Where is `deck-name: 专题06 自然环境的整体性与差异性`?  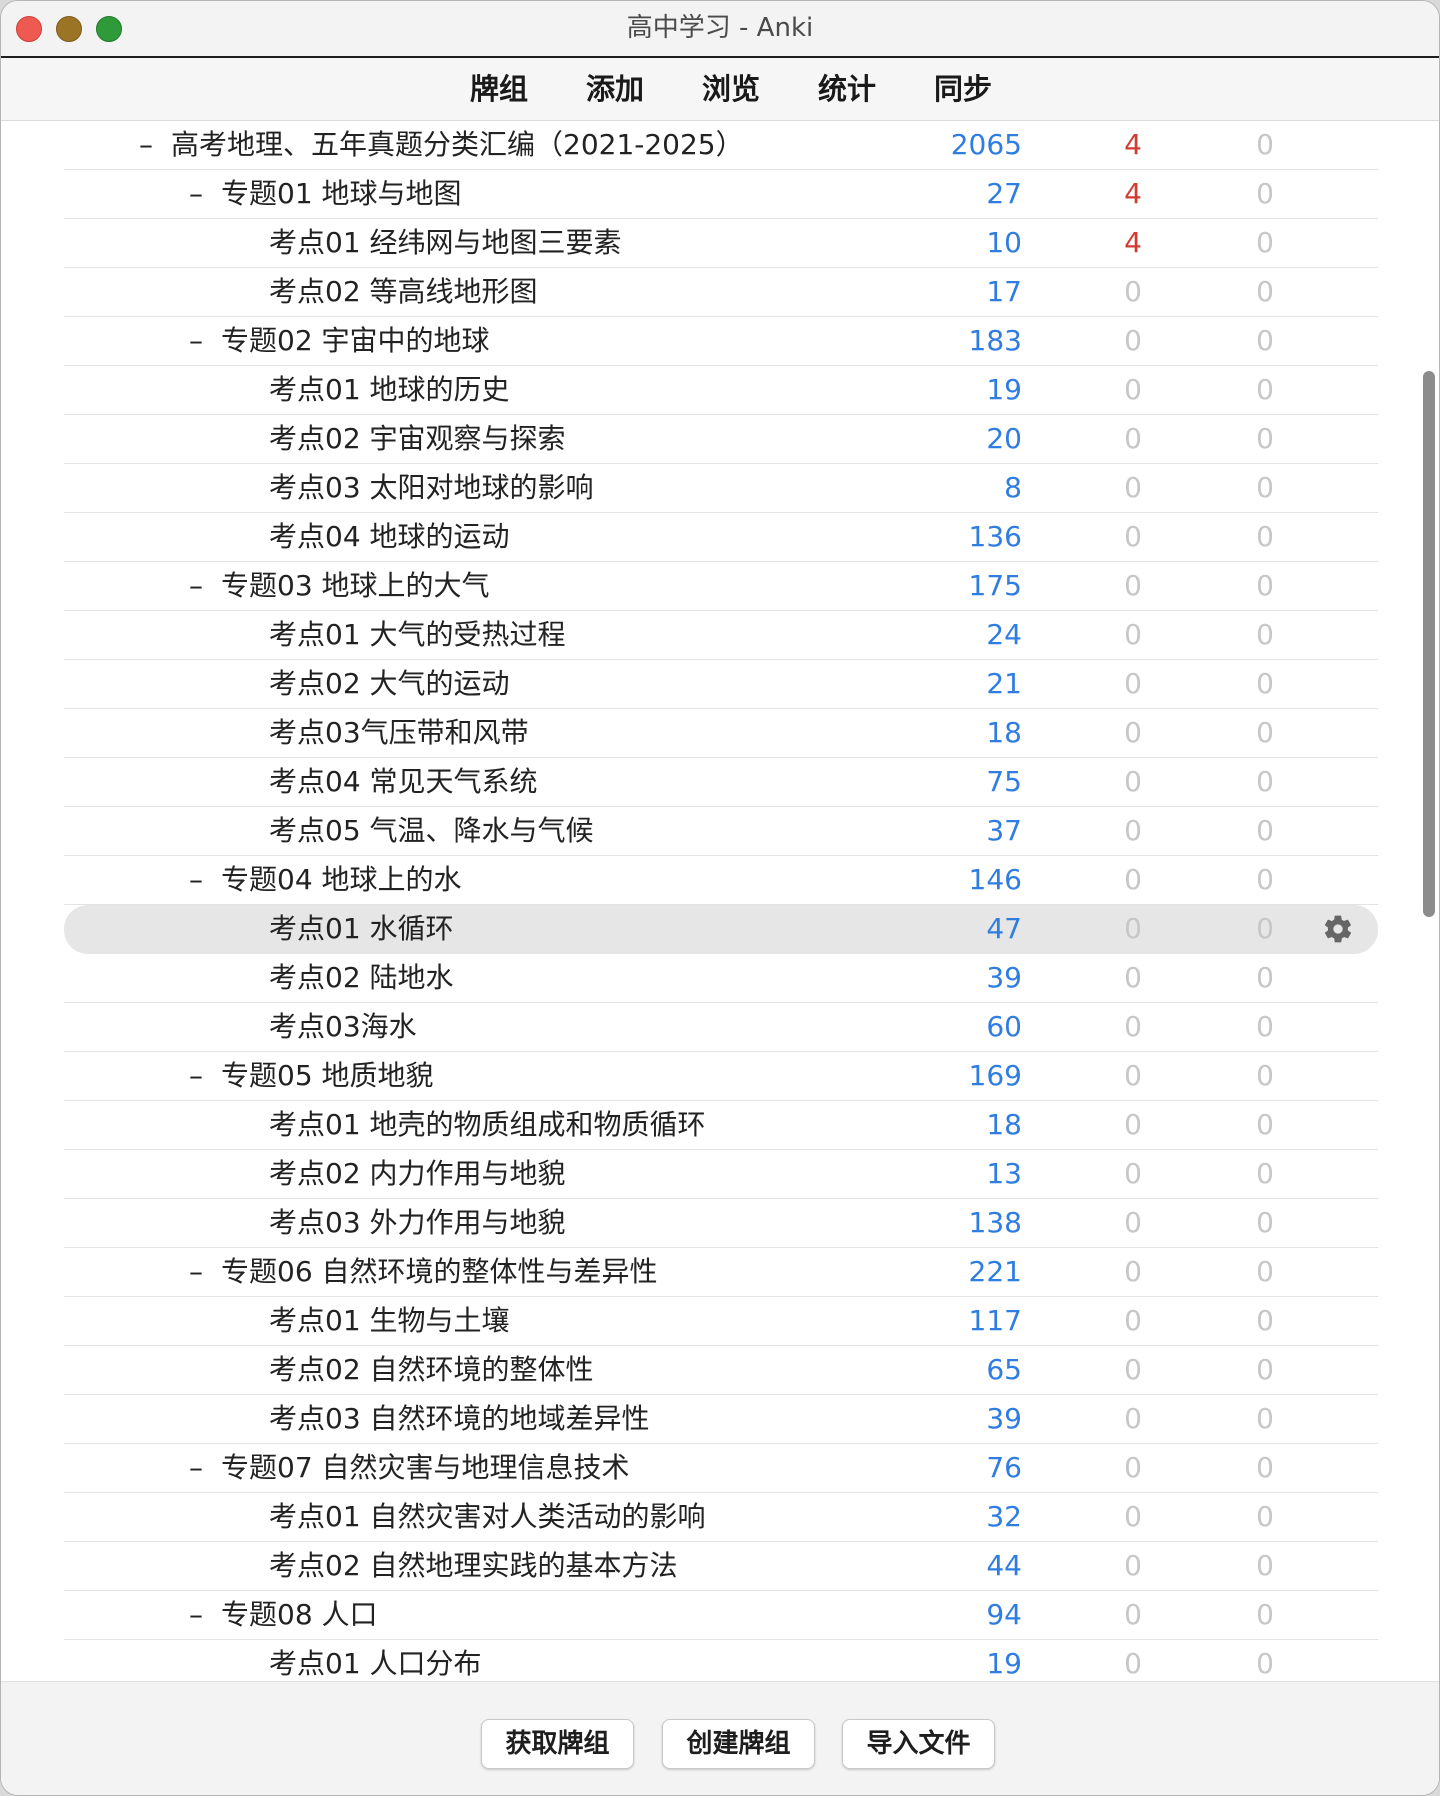
deck-name: 专题06 自然环境的整体性与差异性 is located at coordinates (439, 1272).